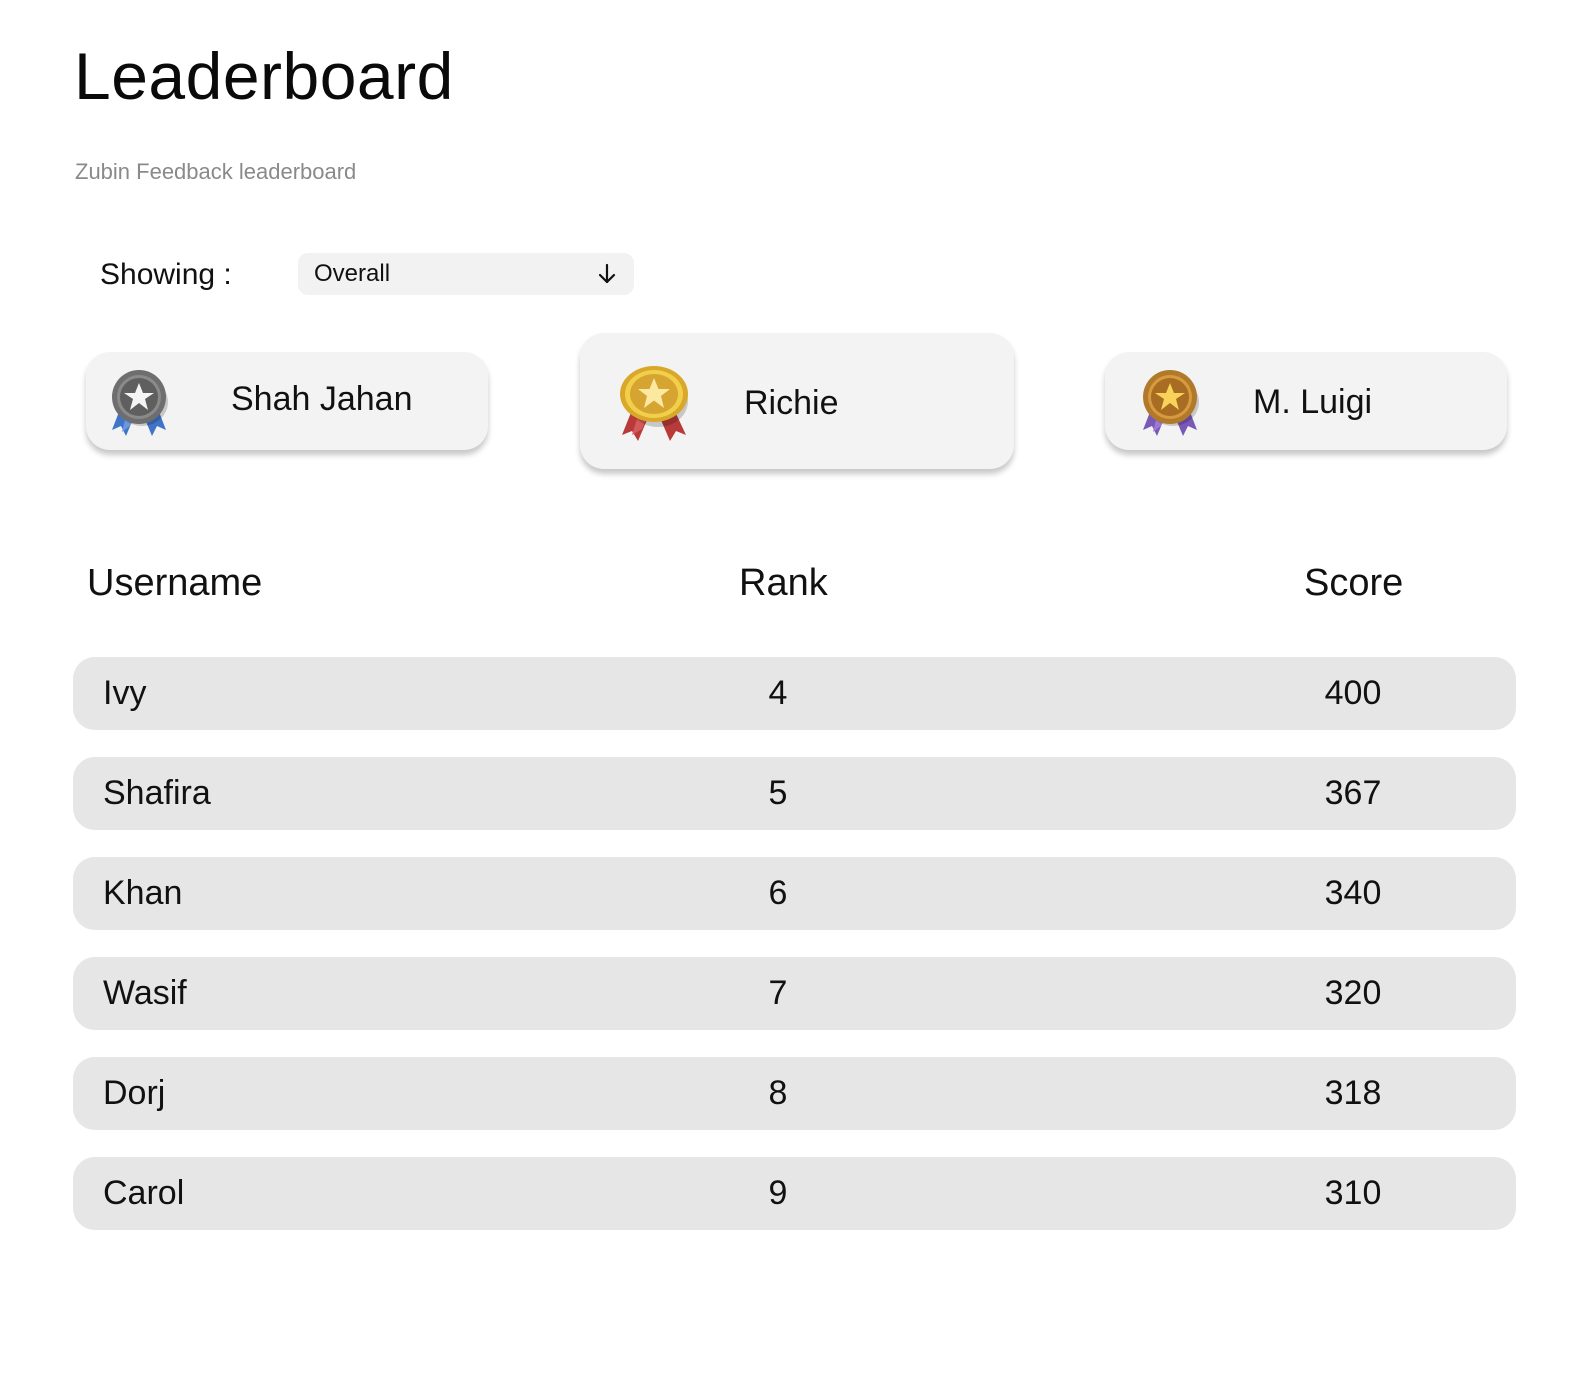 This screenshot has width=1584, height=1378. Describe the element at coordinates (791, 403) in the screenshot. I see `podium-name: Richie` at that location.